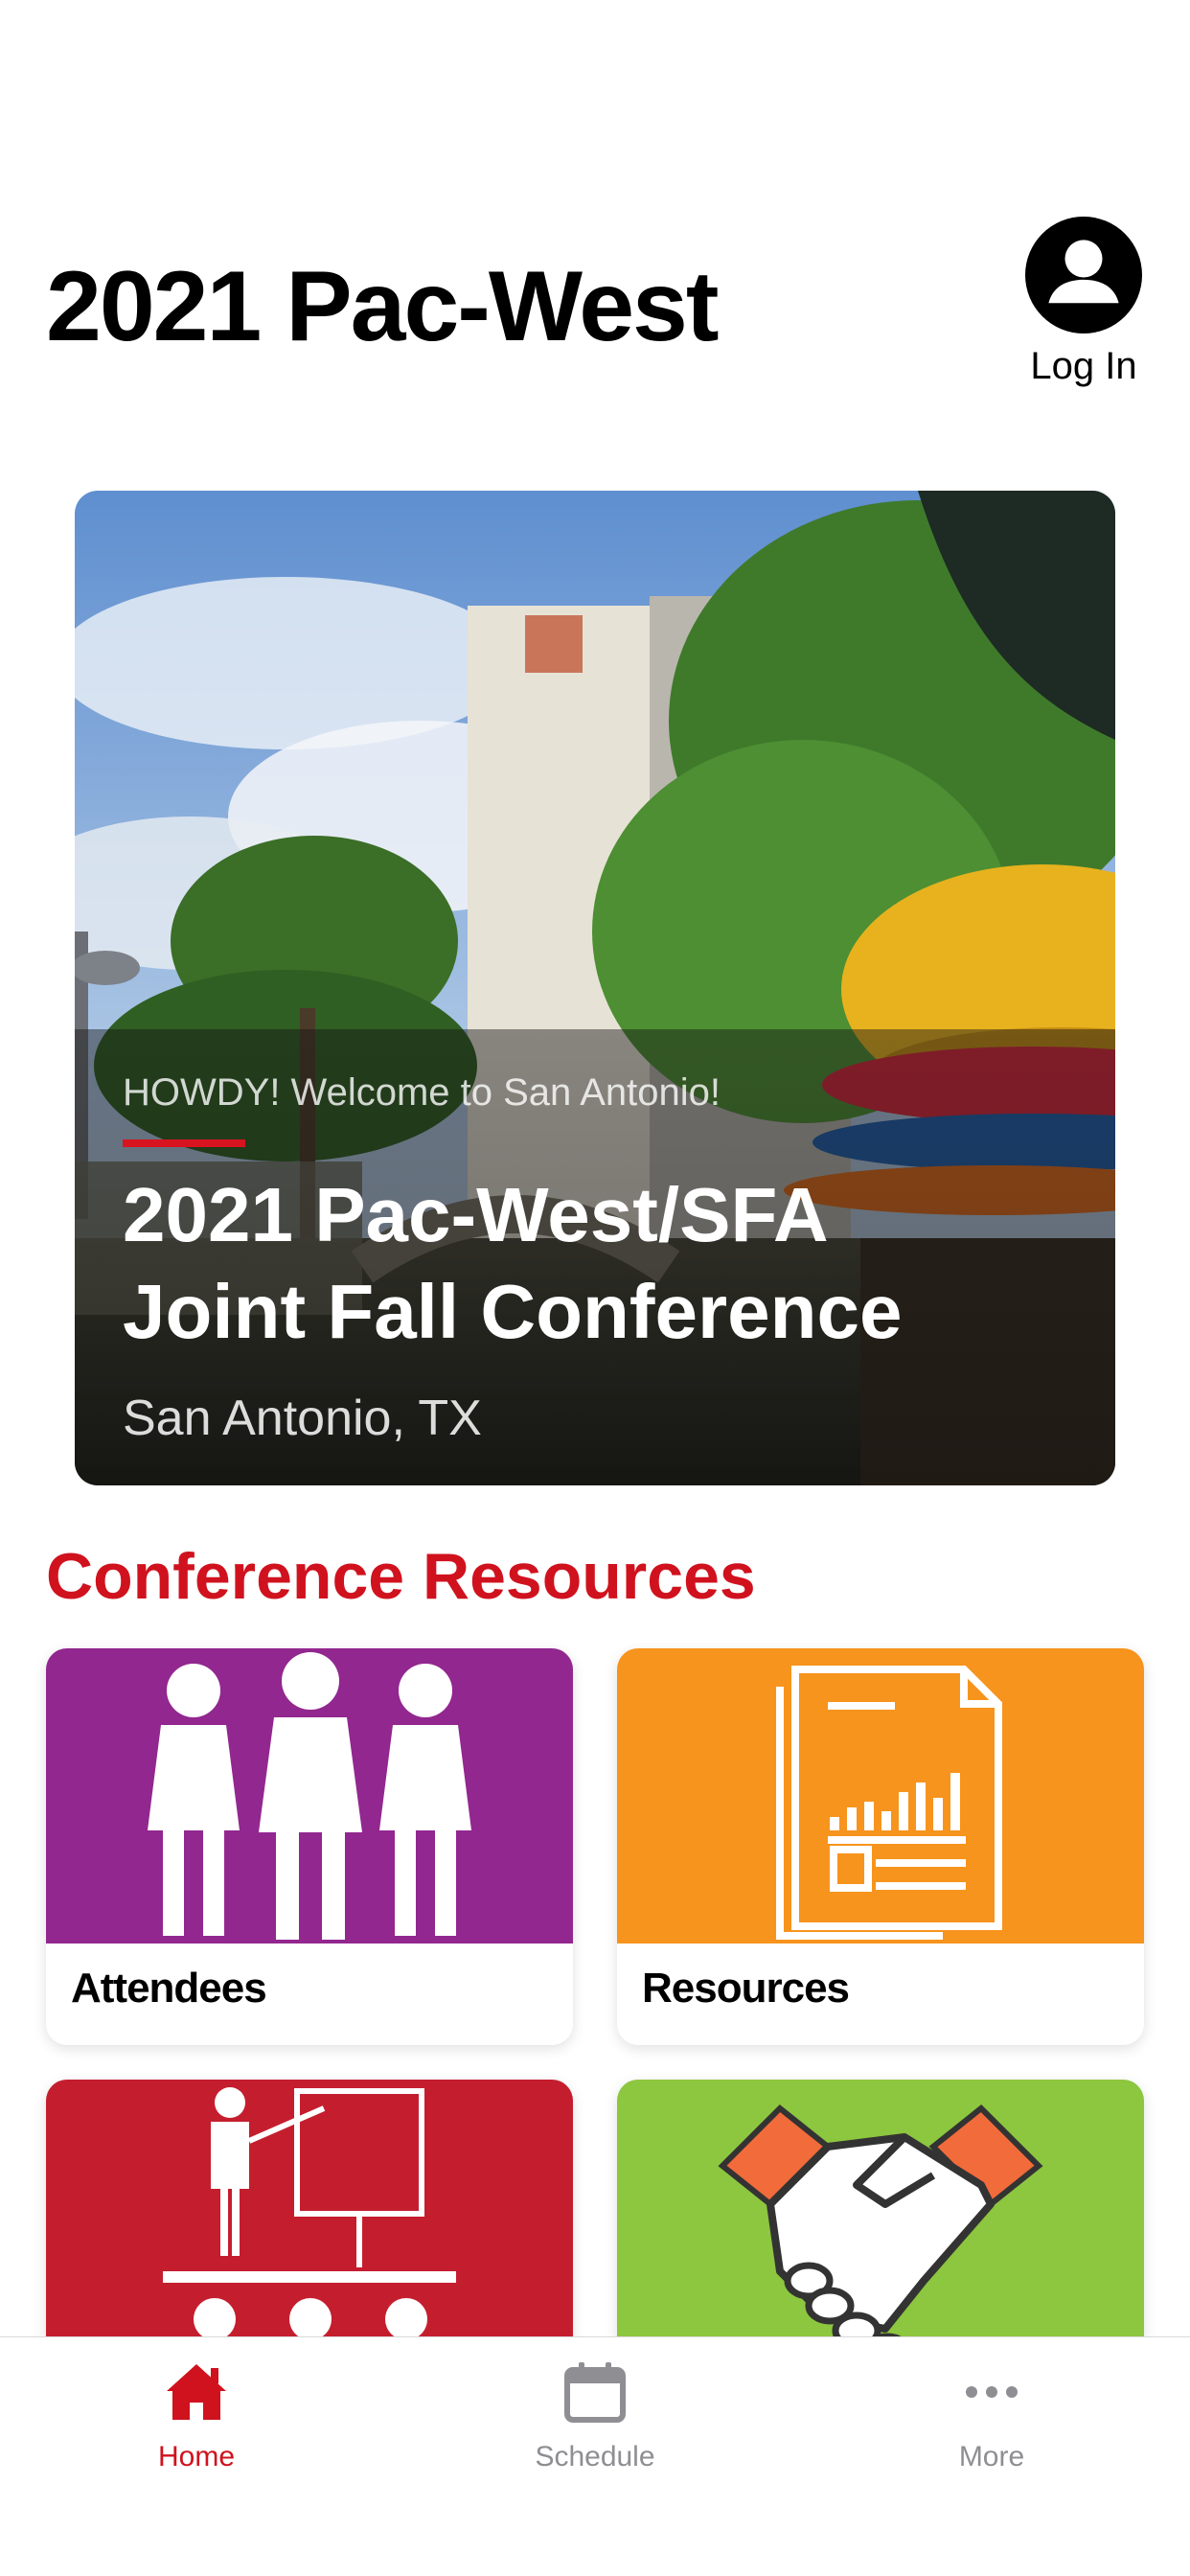 Image resolution: width=1190 pixels, height=2576 pixels. I want to click on page-title: 2021 Pac-West, so click(383, 306).